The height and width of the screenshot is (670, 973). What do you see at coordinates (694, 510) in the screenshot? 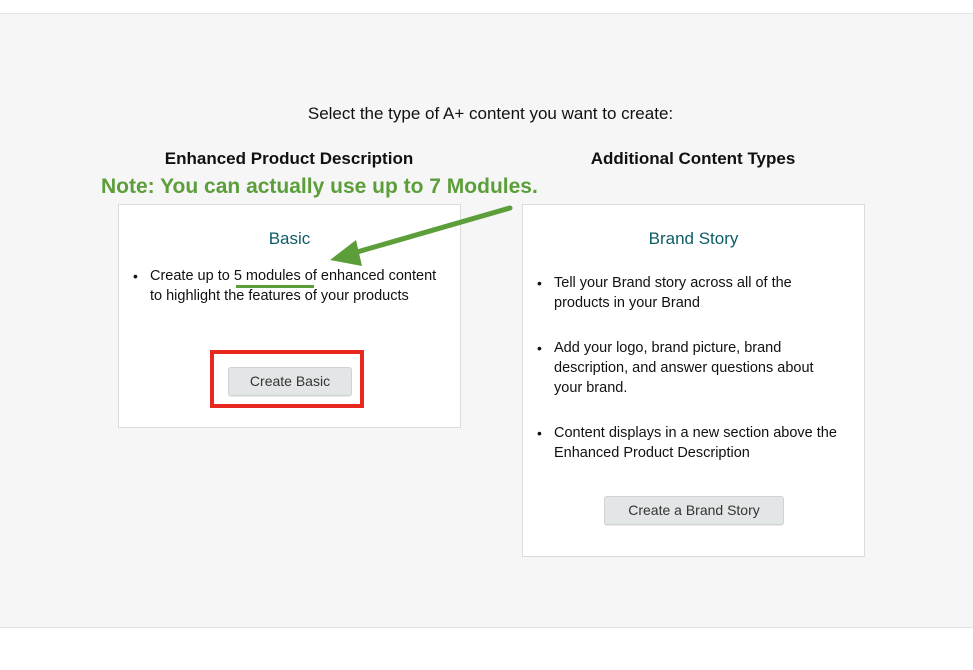
I see `create-brand-story-button: Create a Brand Story` at bounding box center [694, 510].